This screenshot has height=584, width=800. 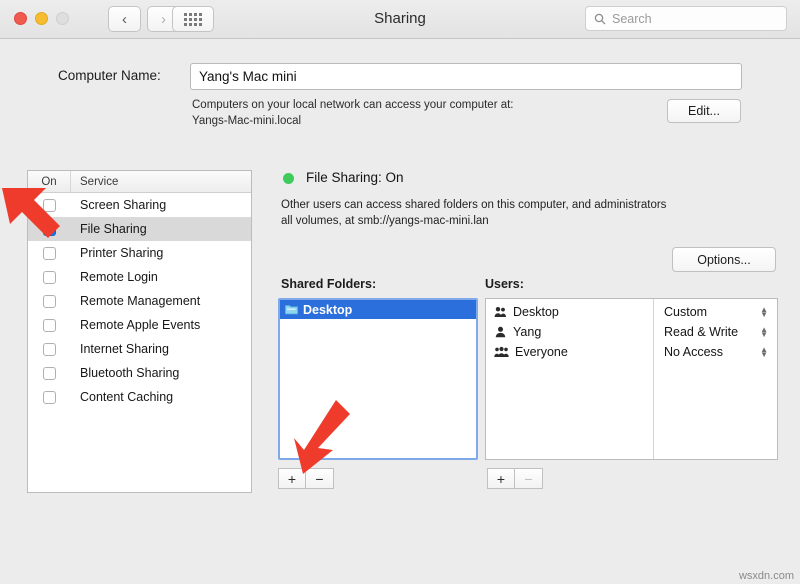 I want to click on network-hostname: Yangs-Mac-mini.local, so click(x=247, y=121).